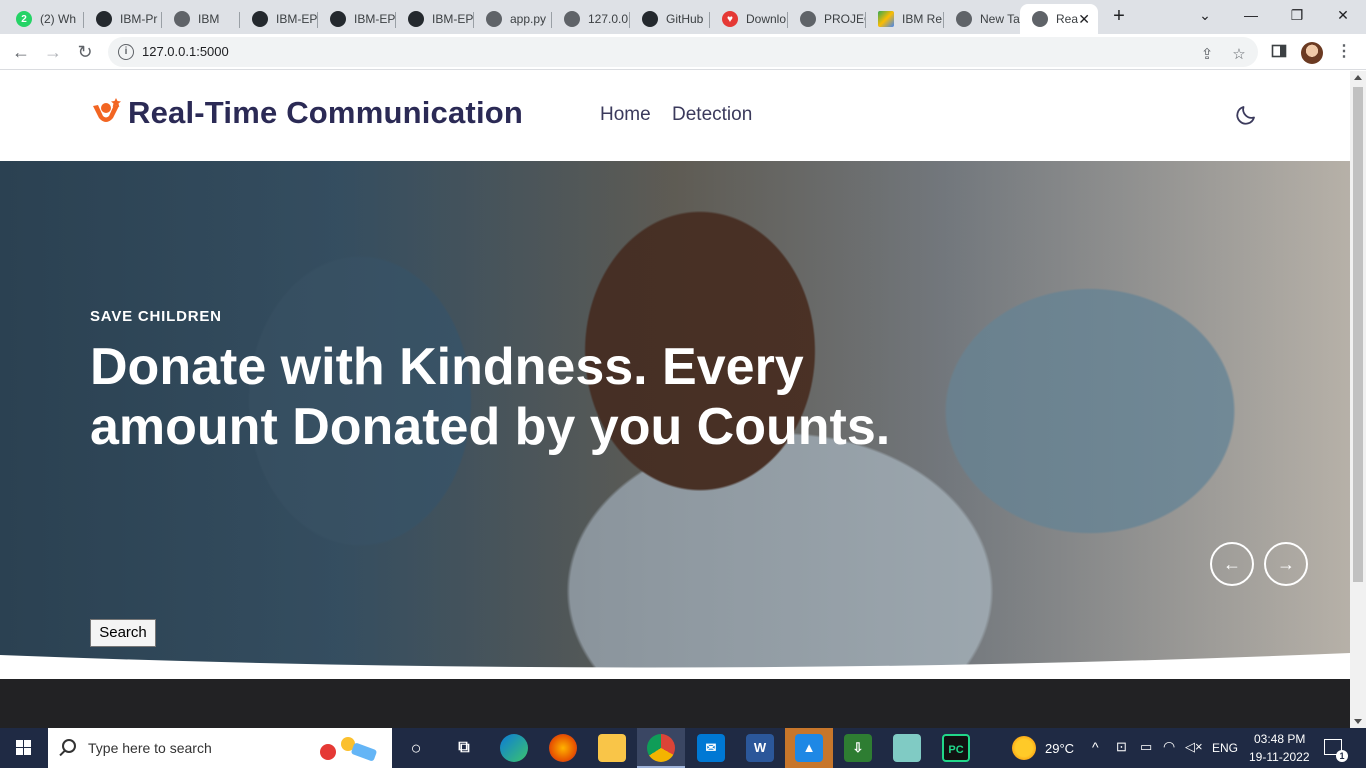 This screenshot has height=773, width=1366. What do you see at coordinates (24, 748) in the screenshot?
I see `windows-start-button` at bounding box center [24, 748].